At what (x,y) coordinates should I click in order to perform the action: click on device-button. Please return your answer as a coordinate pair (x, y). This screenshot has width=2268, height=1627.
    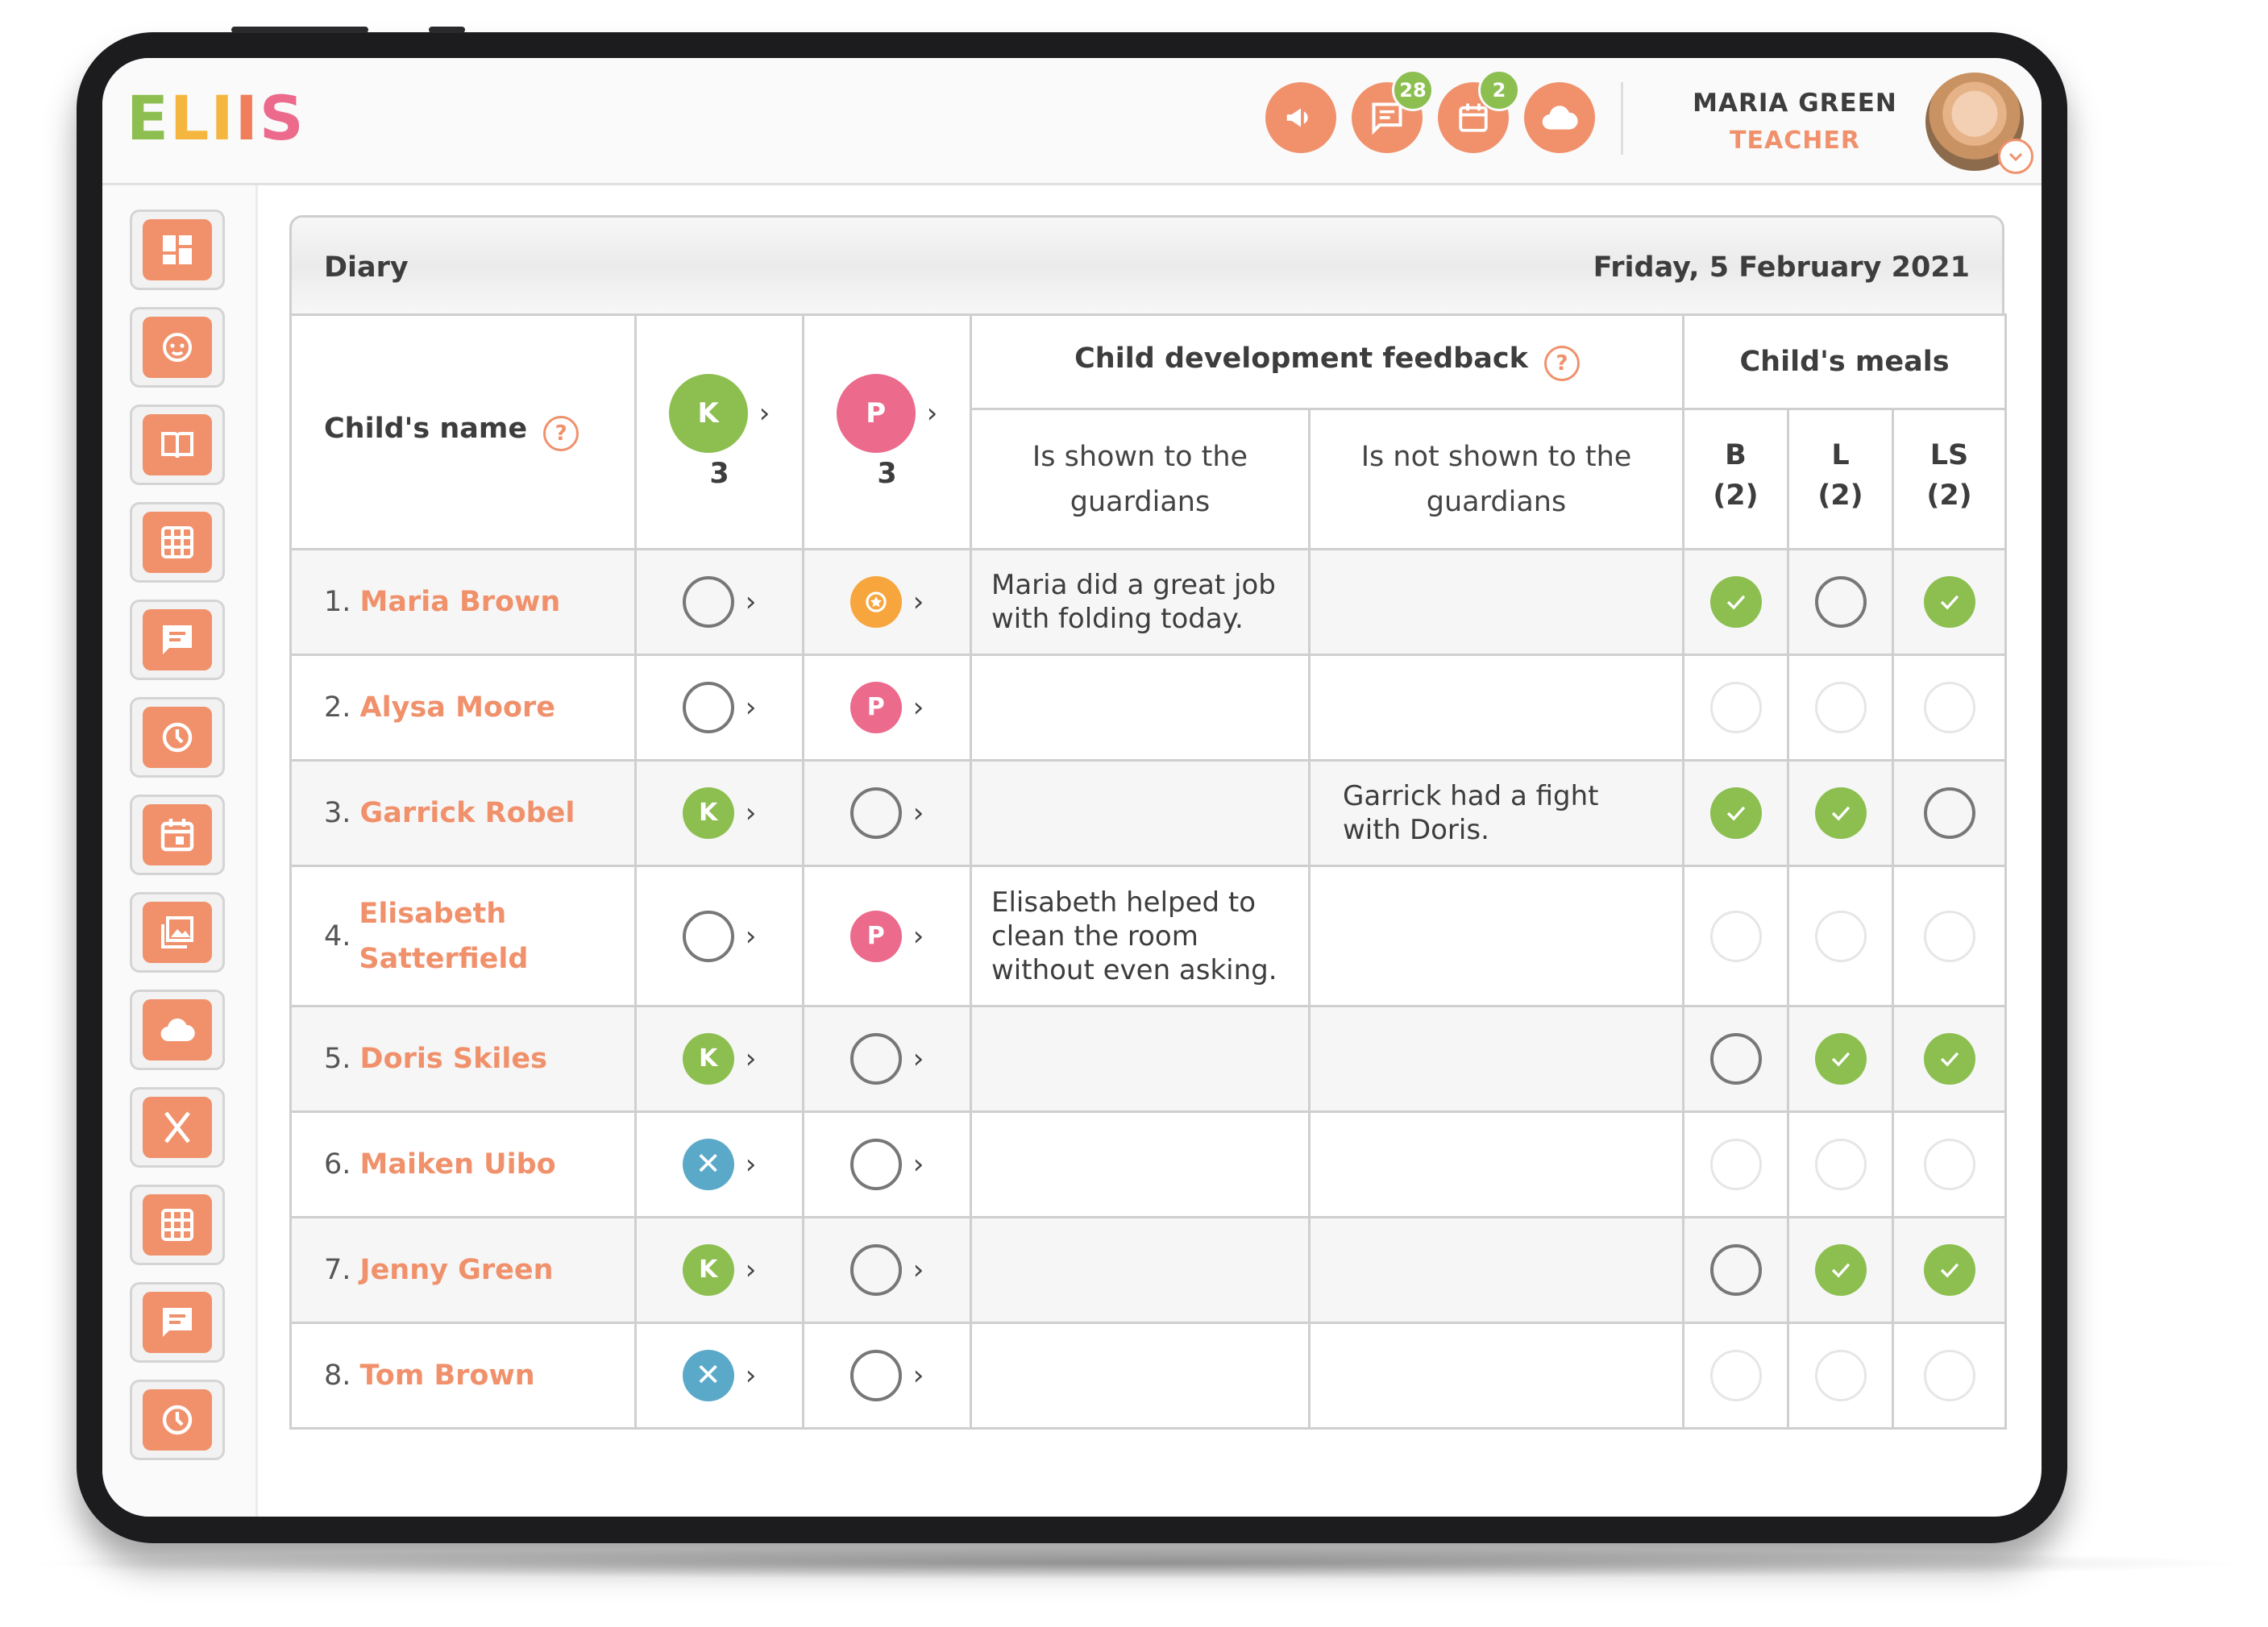
    Looking at the image, I should click on (299, 30).